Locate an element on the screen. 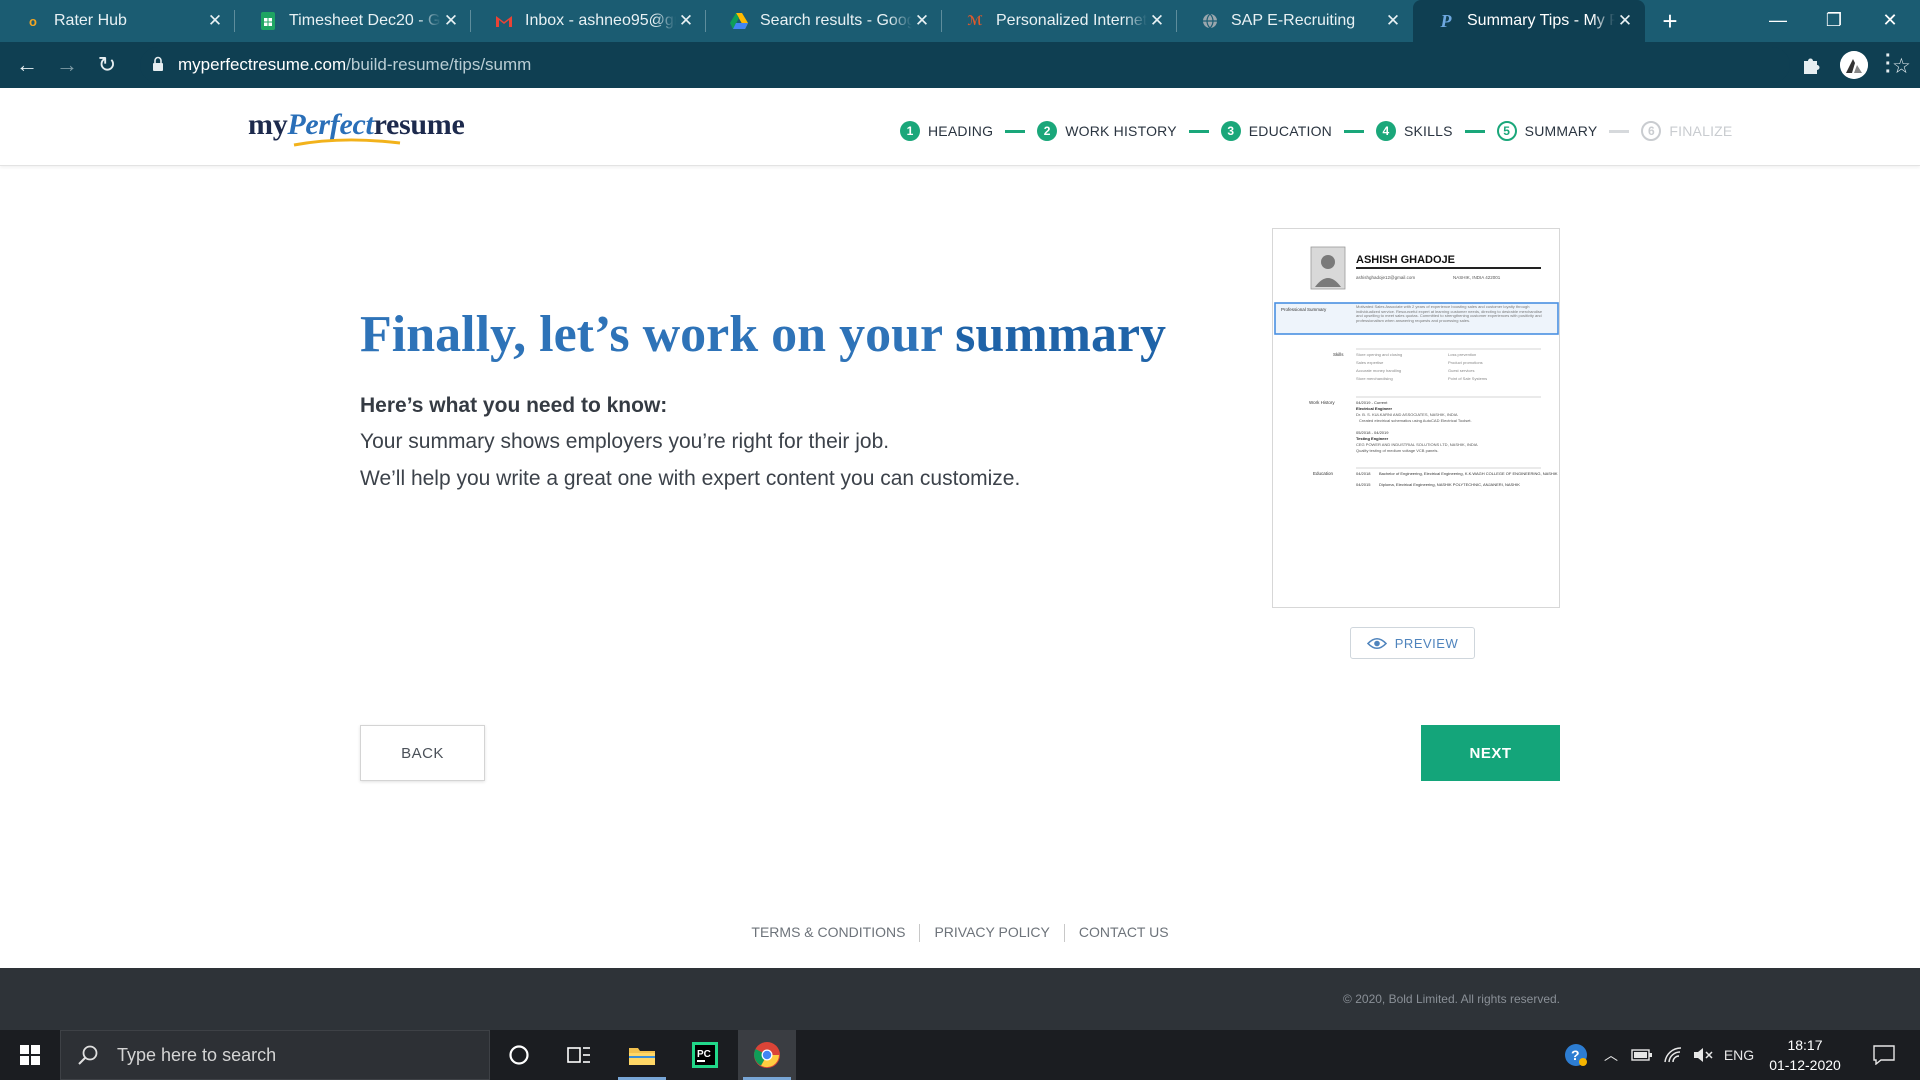 Image resolution: width=1920 pixels, height=1080 pixels. minimize-button: — is located at coordinates (1778, 21).